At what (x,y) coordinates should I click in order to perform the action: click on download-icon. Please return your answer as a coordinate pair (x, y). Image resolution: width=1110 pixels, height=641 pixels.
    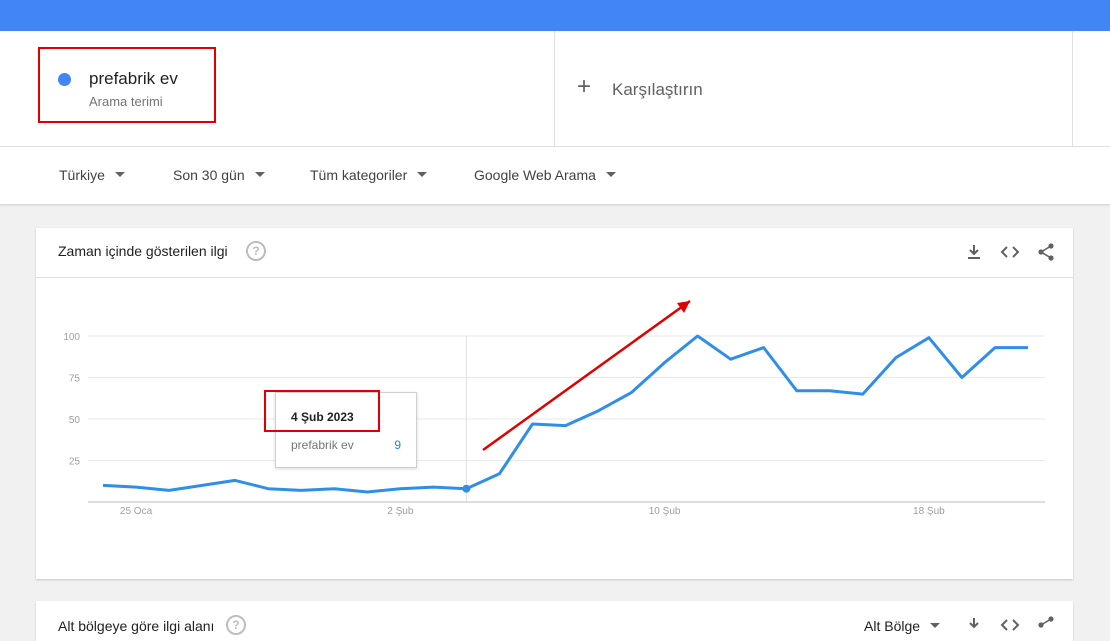
    Looking at the image, I should click on (974, 625).